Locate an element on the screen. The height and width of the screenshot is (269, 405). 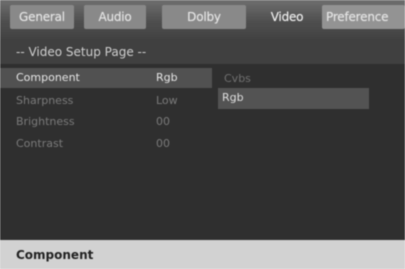
setting-value: Low is located at coordinates (167, 100).